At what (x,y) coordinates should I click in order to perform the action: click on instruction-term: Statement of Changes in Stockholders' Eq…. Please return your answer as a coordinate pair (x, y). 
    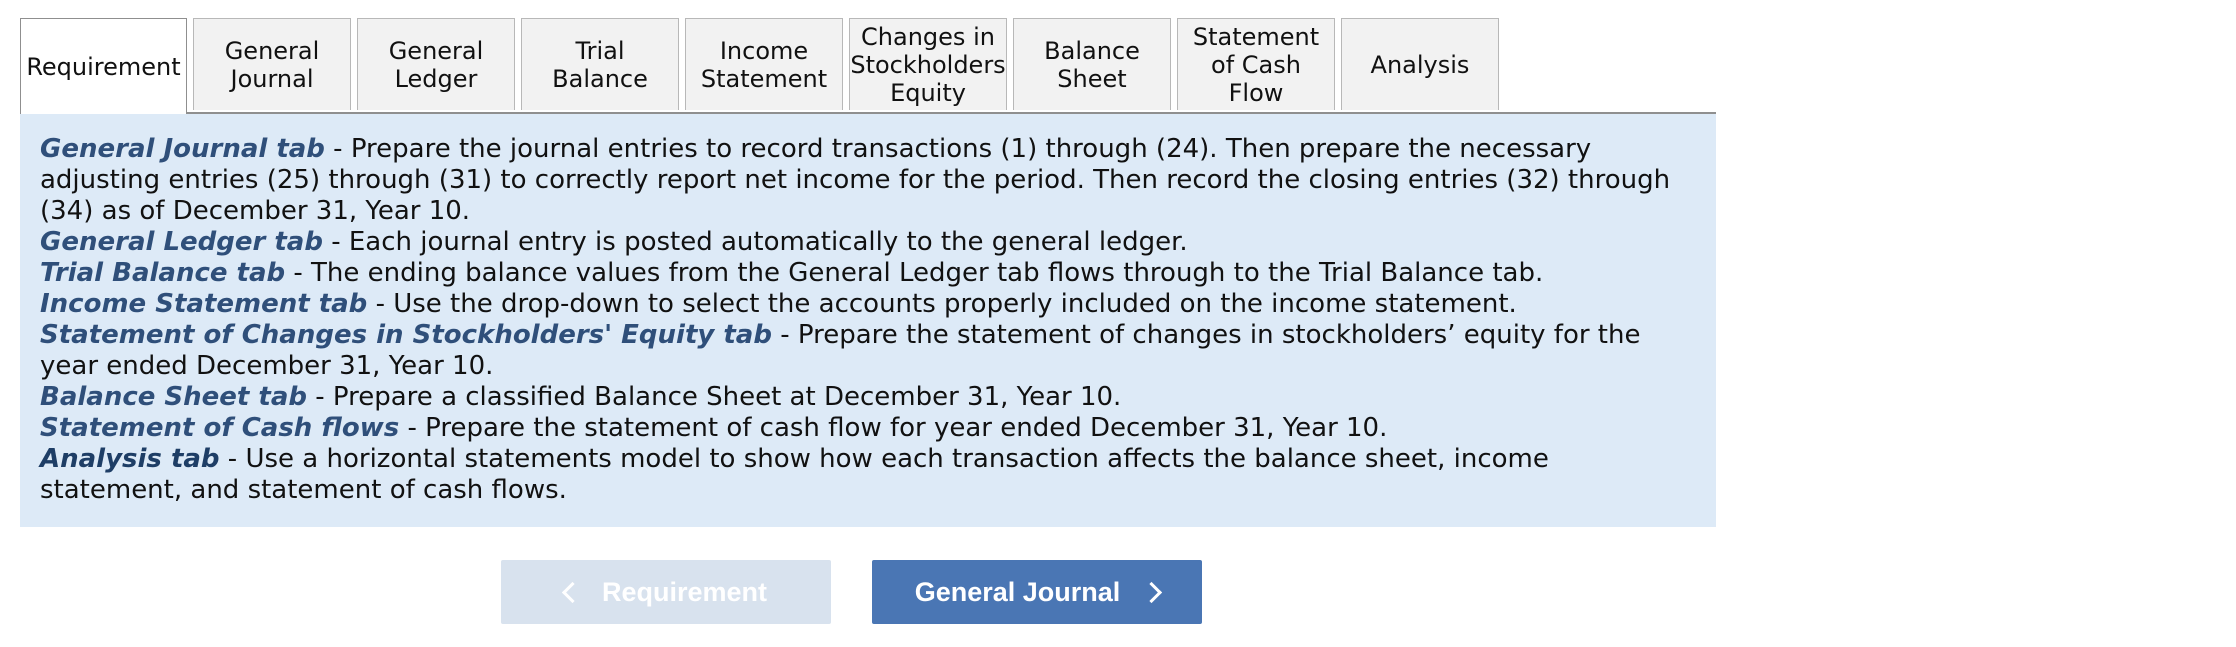
    Looking at the image, I should click on (406, 335).